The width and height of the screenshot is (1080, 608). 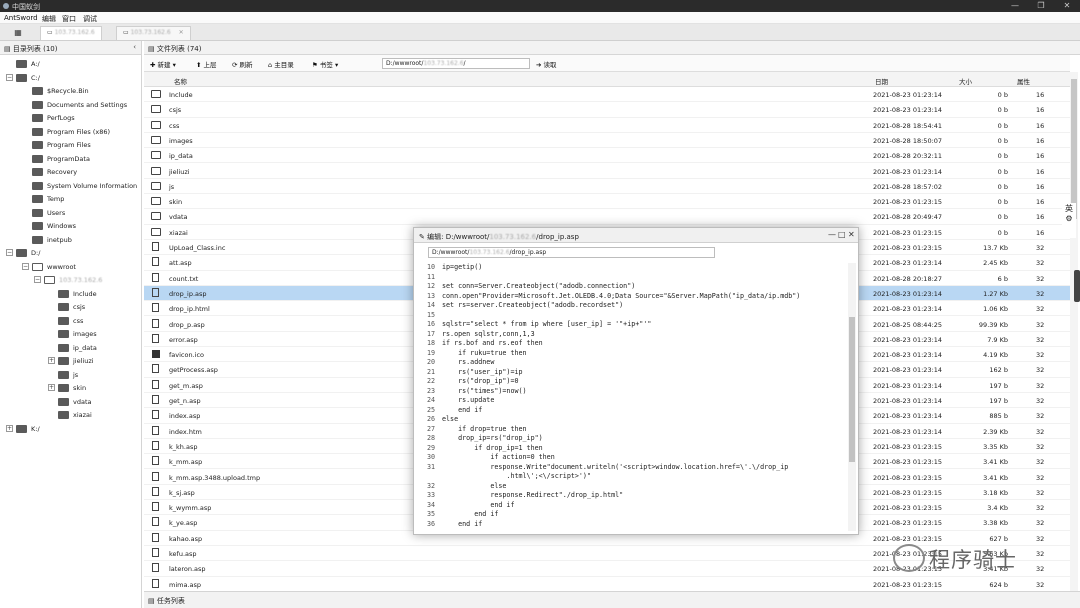 I want to click on file-name: jieliuzi, so click(x=179, y=171).